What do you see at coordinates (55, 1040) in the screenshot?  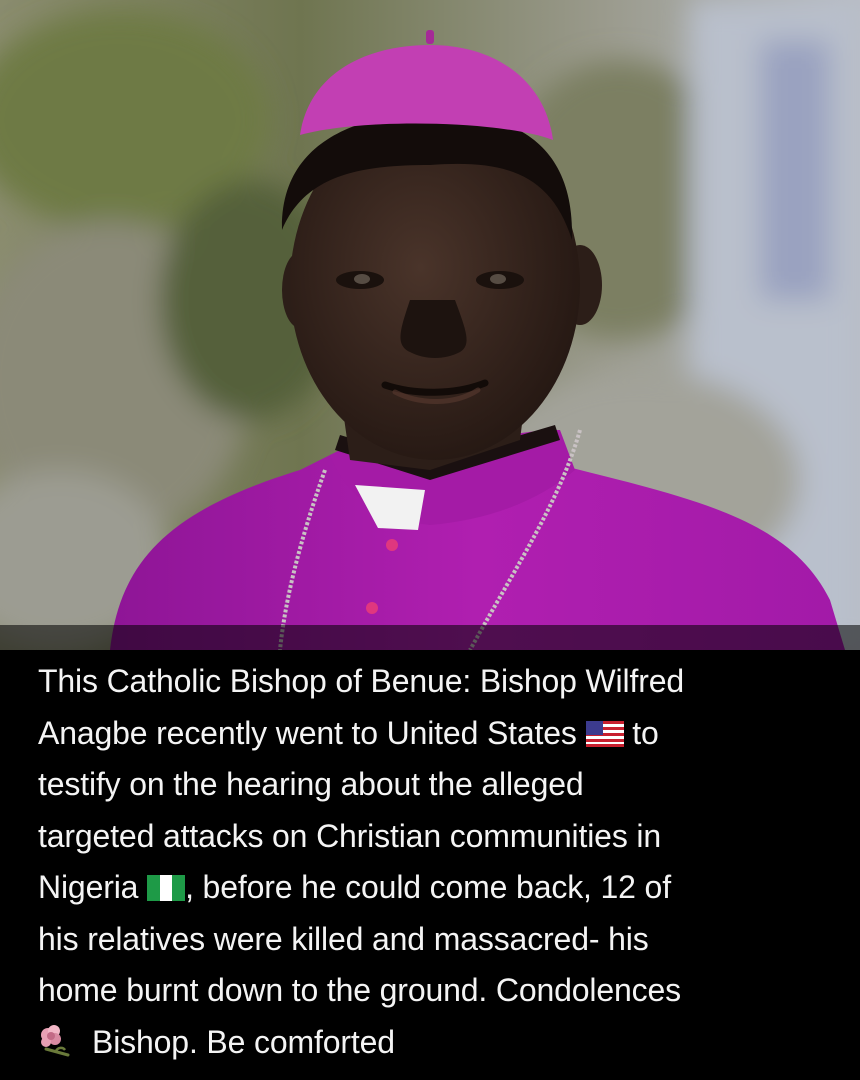 I see `wilted-flower-icon` at bounding box center [55, 1040].